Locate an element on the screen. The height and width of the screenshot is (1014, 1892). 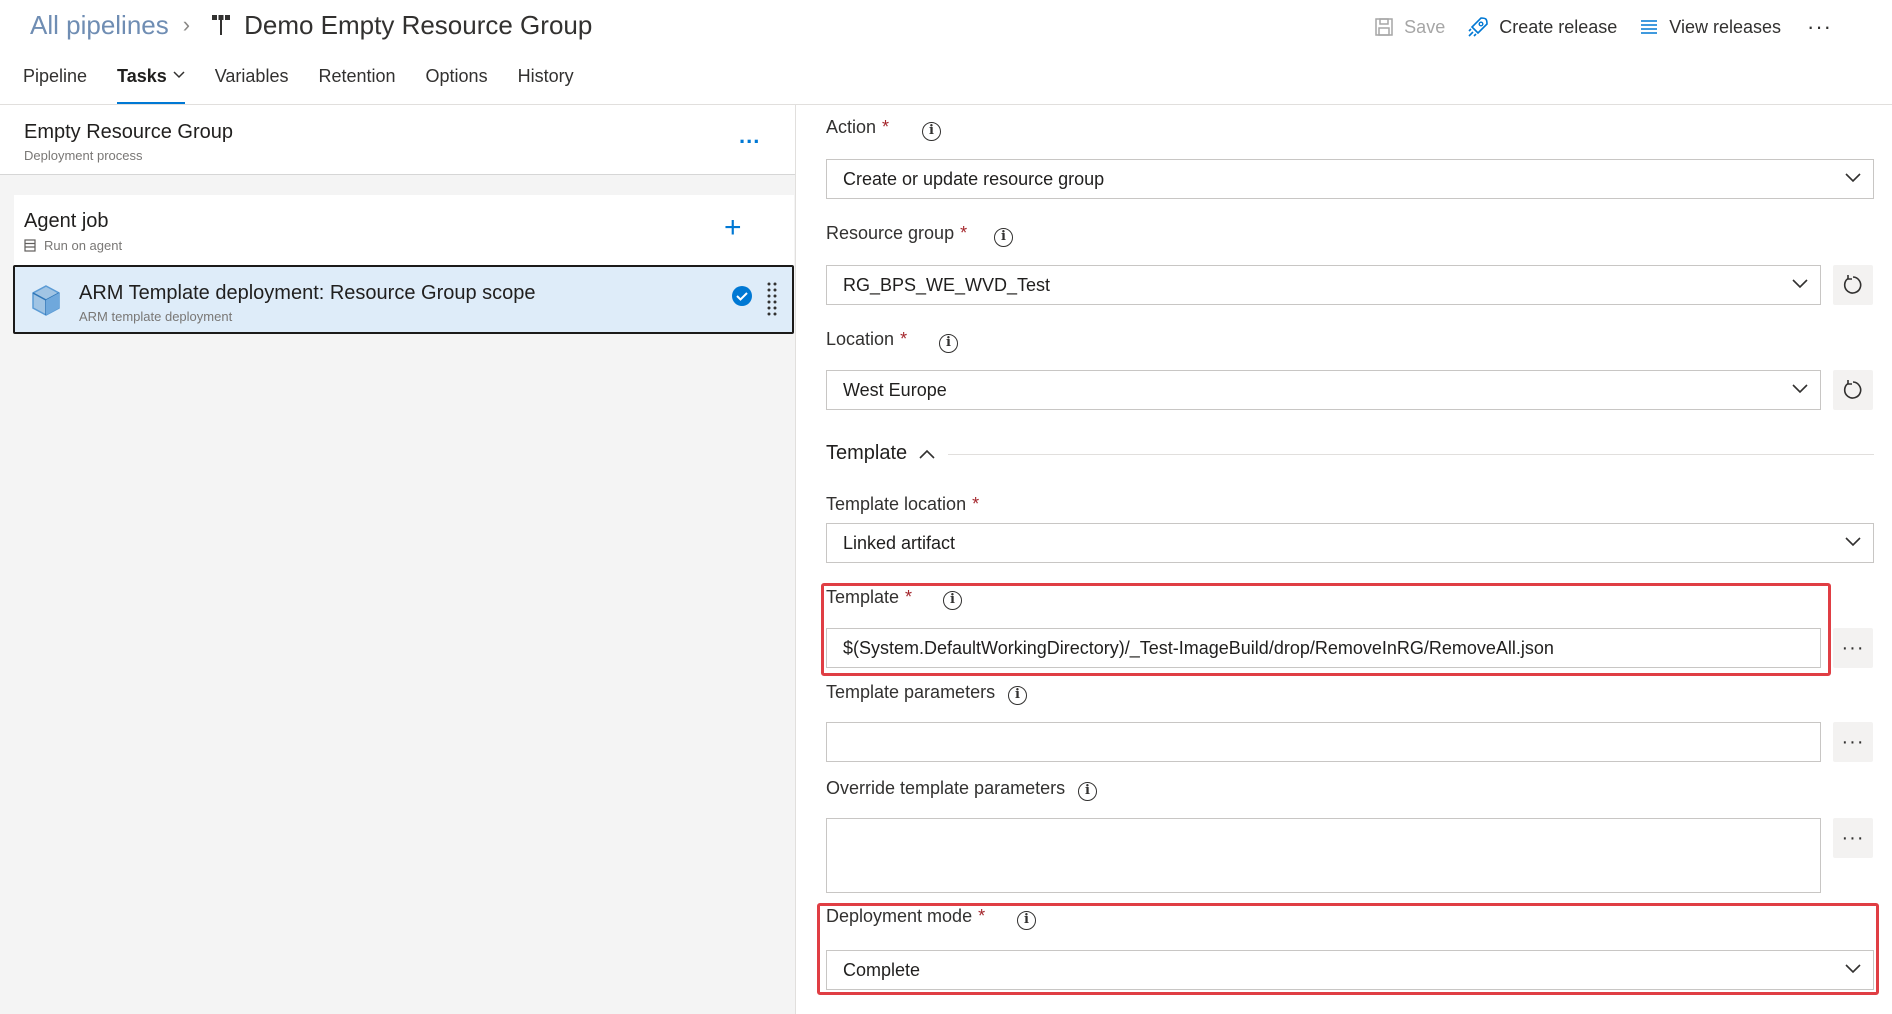
deployment-mode-label: Deployment mode * is located at coordinates (905, 916).